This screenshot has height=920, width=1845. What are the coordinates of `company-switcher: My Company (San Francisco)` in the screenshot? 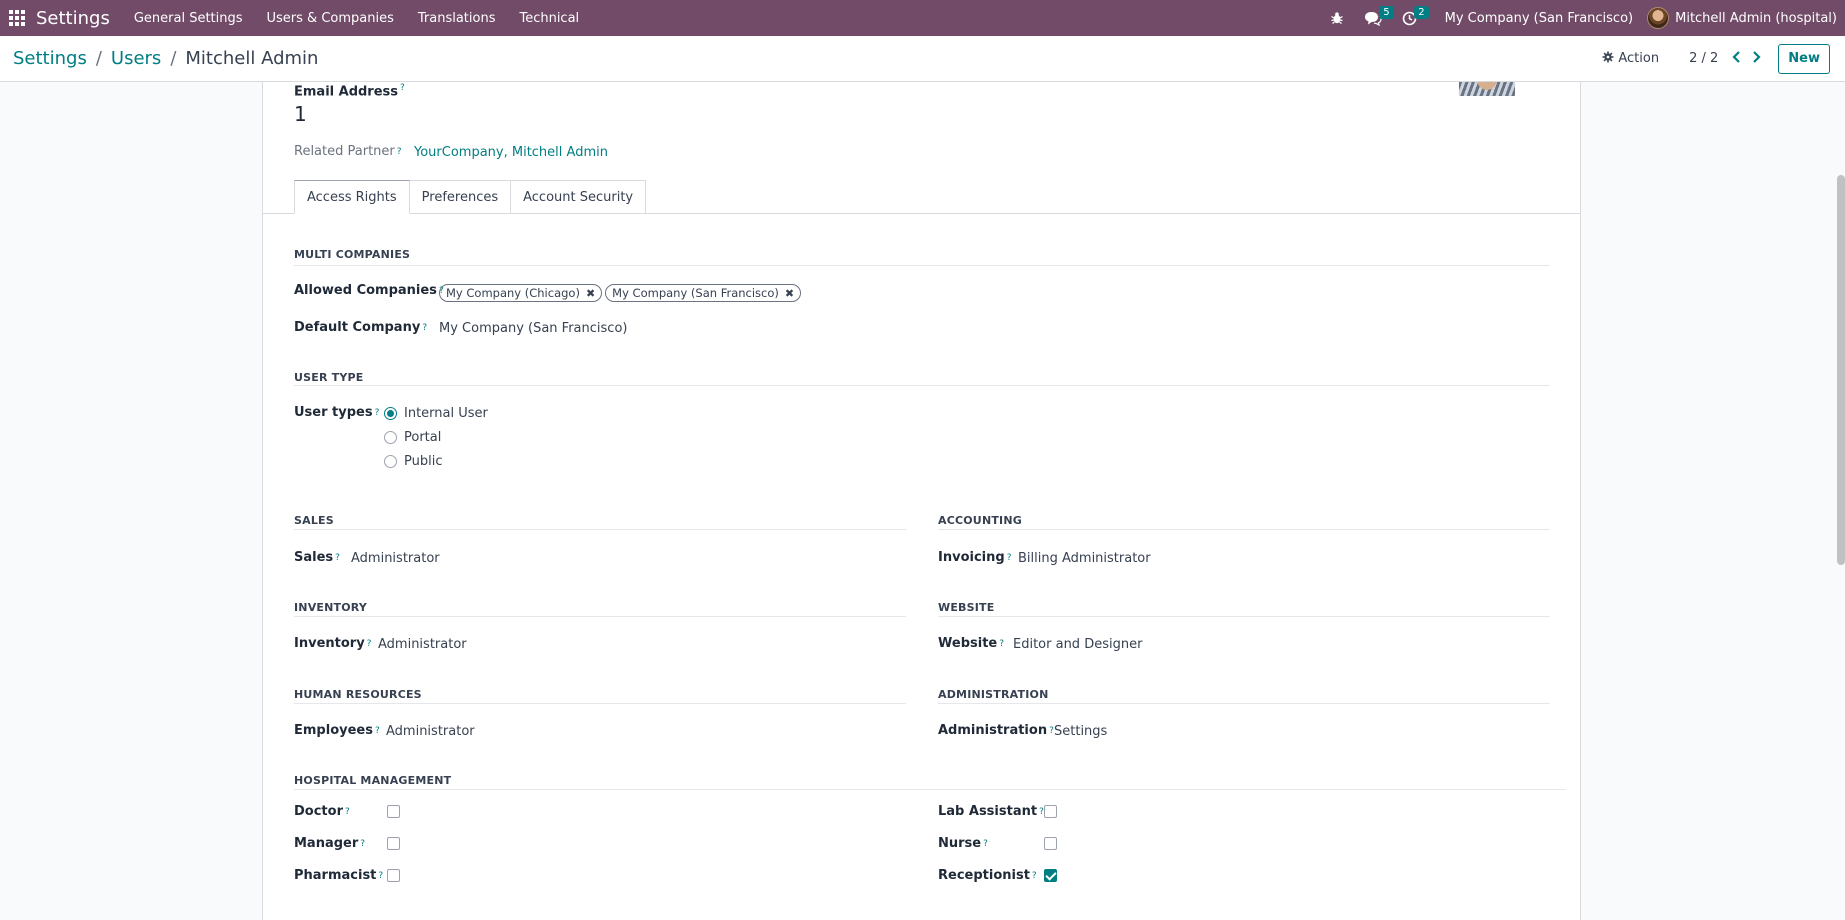 It's located at (1537, 18).